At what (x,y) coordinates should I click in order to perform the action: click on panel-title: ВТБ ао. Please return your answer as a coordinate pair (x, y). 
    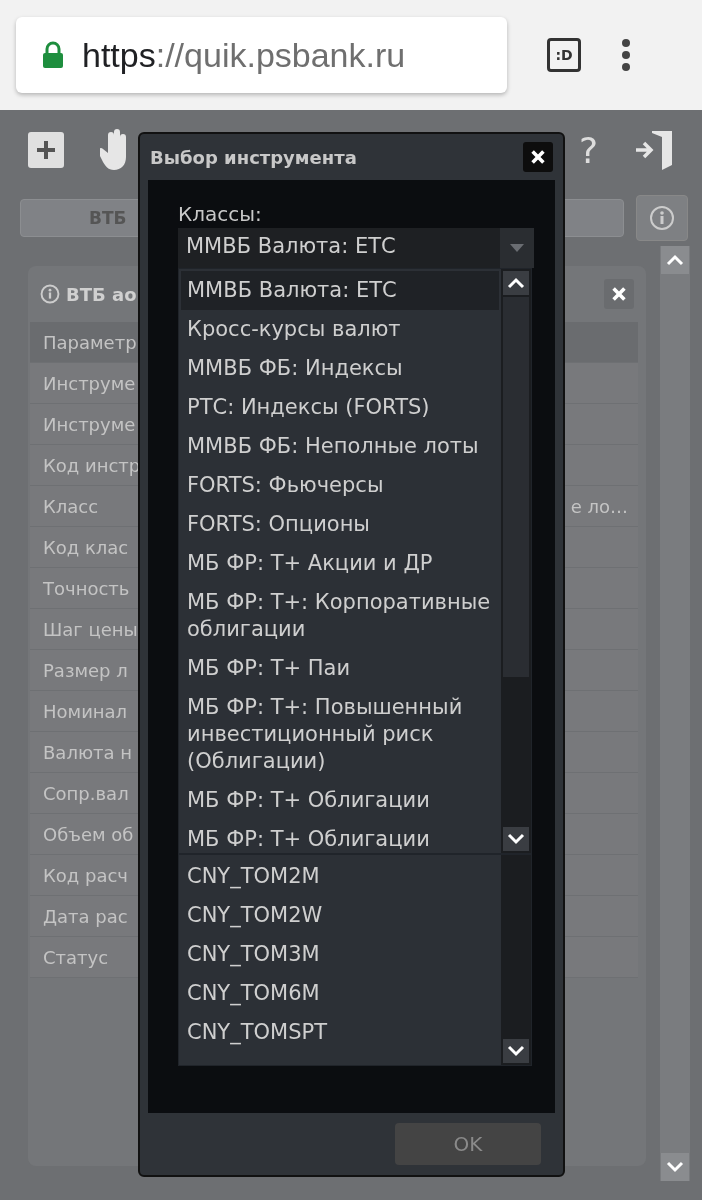
    Looking at the image, I should click on (101, 294).